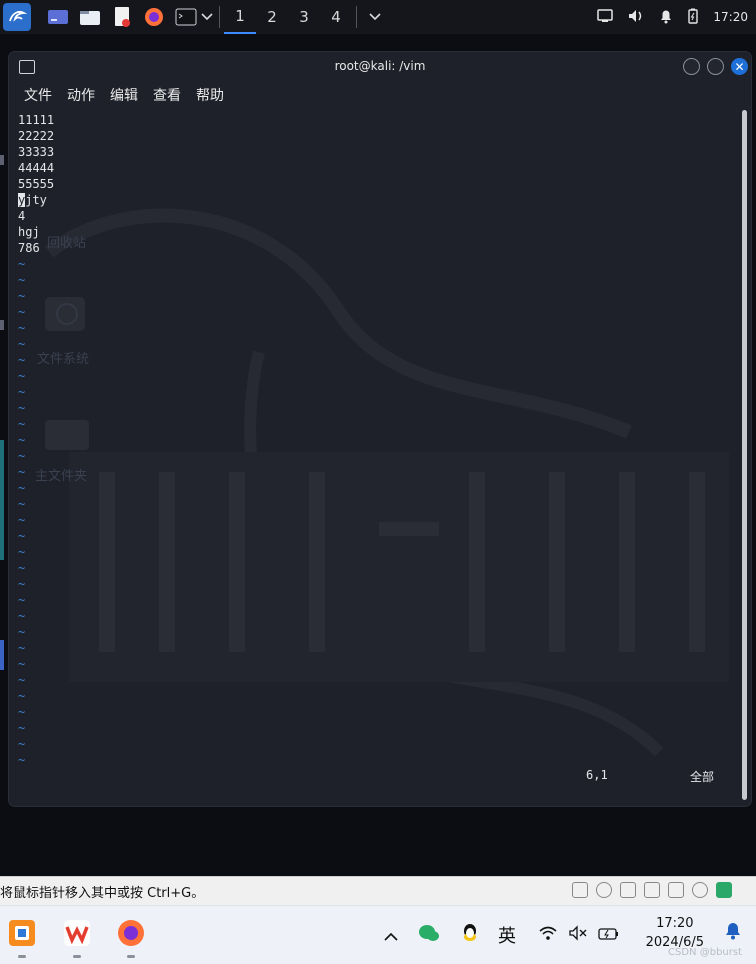 This screenshot has height=964, width=756. What do you see at coordinates (36, 184) in the screenshot?
I see `vim-line: 55555` at bounding box center [36, 184].